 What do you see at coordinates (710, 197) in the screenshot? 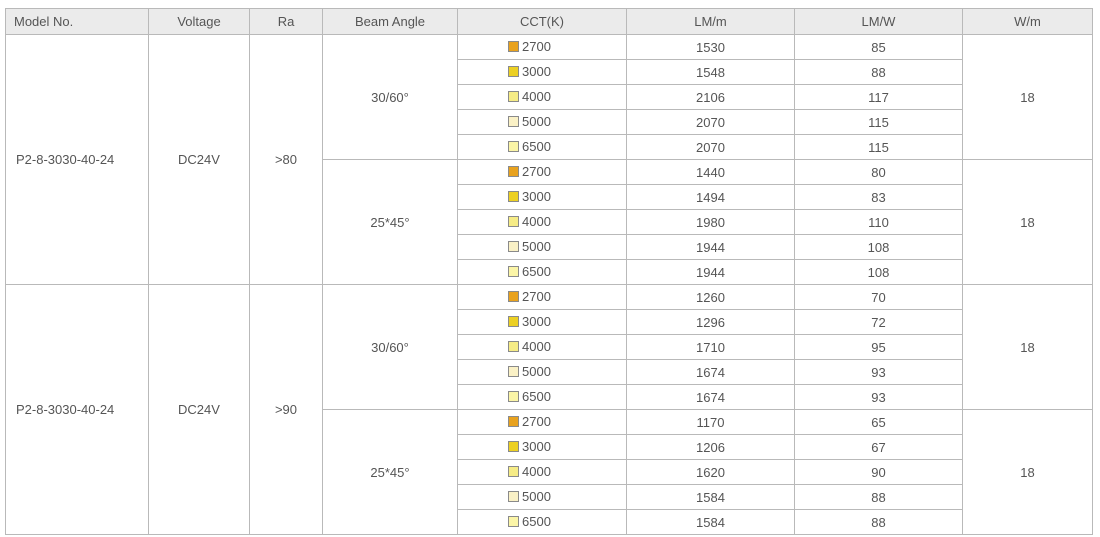
I see `lm-m-cell: 1494` at bounding box center [710, 197].